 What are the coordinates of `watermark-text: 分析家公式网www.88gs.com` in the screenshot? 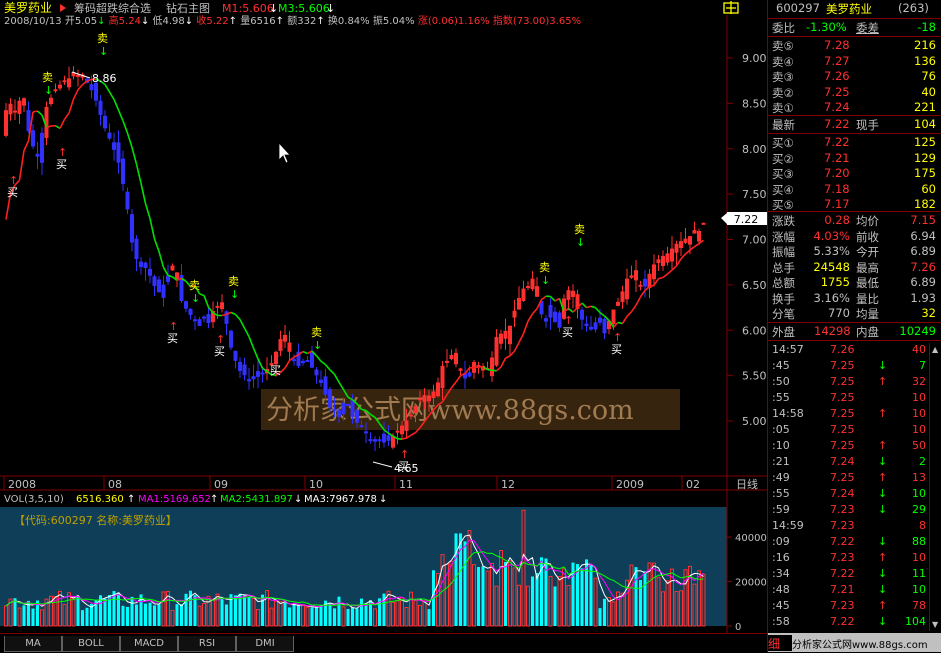 It's located at (450, 410).